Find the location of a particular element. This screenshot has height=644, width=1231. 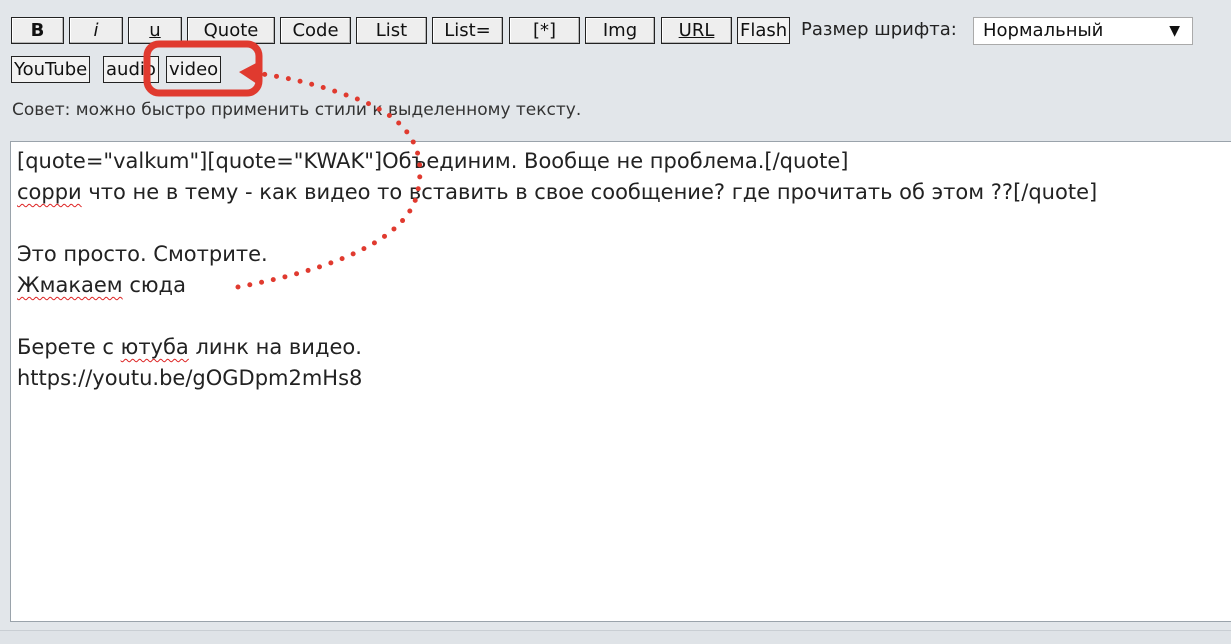

code-button: Code is located at coordinates (315, 30).